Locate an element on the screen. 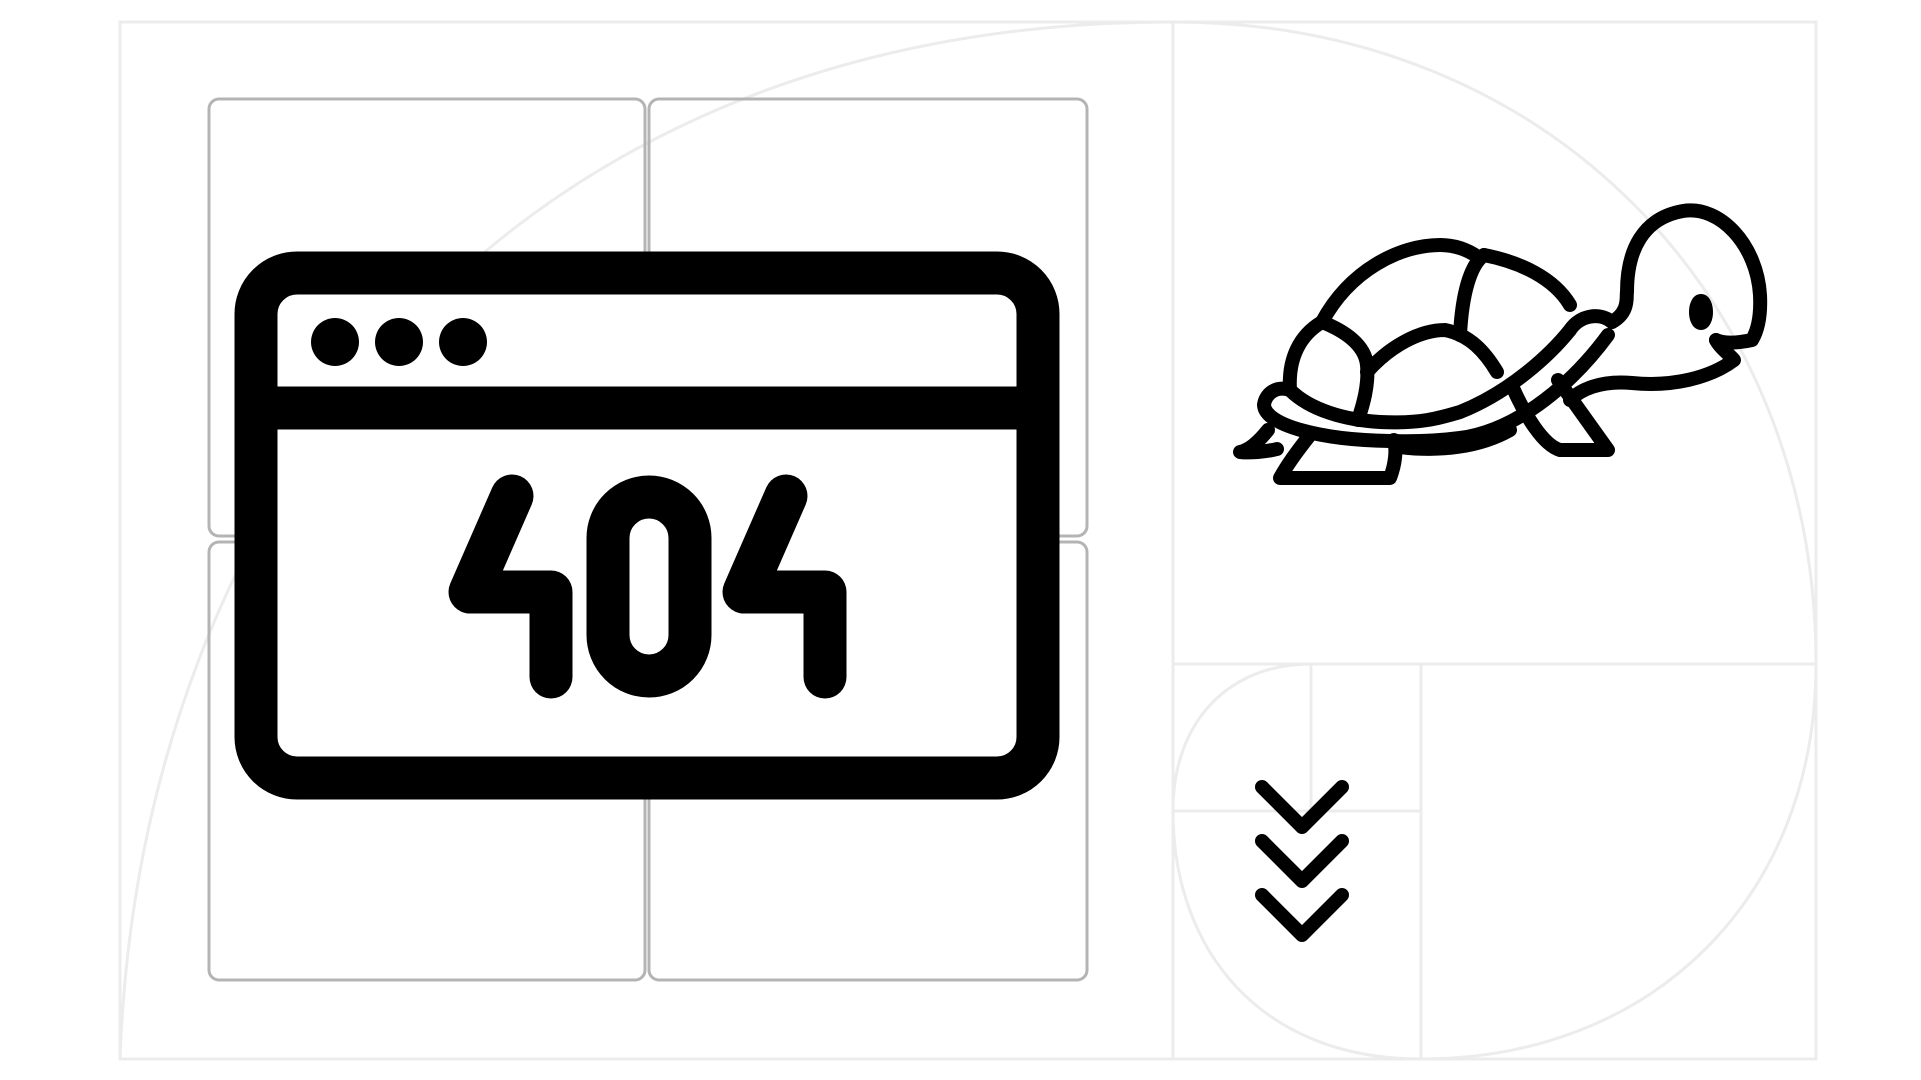 The width and height of the screenshot is (1921, 1080). triple-chevron-down-icon is located at coordinates (1302, 861).